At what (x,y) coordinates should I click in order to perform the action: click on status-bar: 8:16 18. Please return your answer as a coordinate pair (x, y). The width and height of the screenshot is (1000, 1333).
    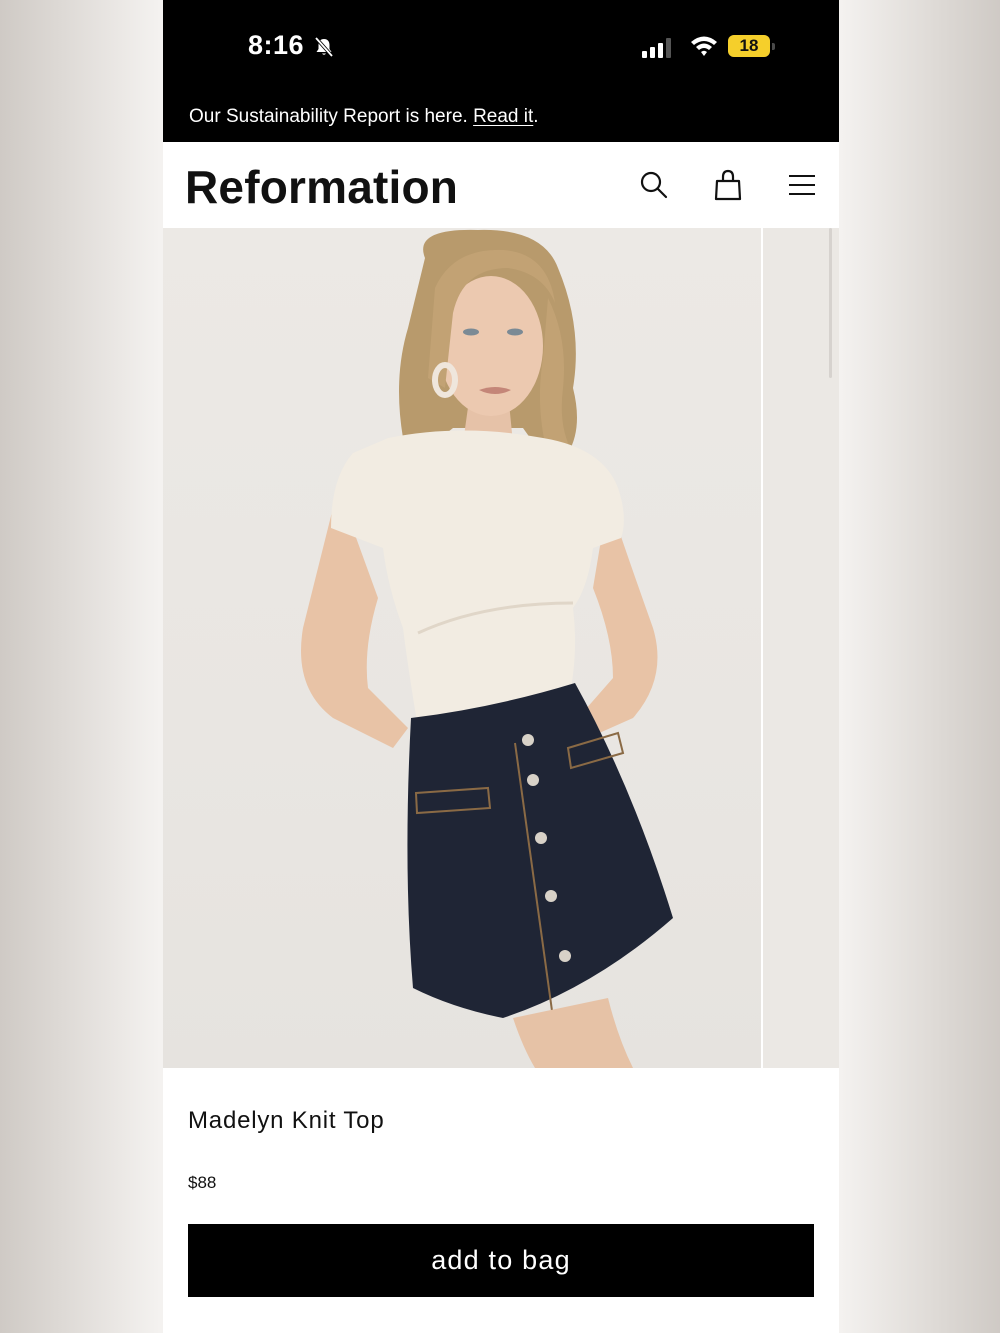
    Looking at the image, I should click on (501, 47).